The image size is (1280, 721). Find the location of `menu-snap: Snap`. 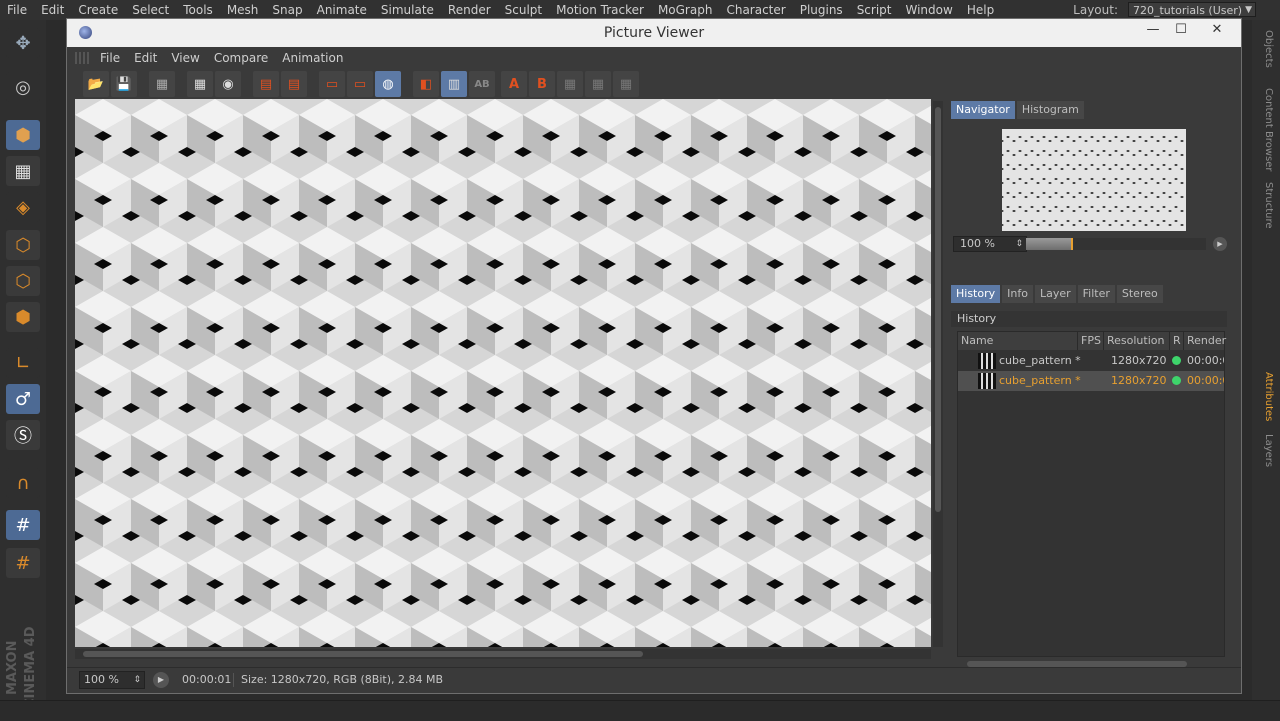

menu-snap: Snap is located at coordinates (287, 10).